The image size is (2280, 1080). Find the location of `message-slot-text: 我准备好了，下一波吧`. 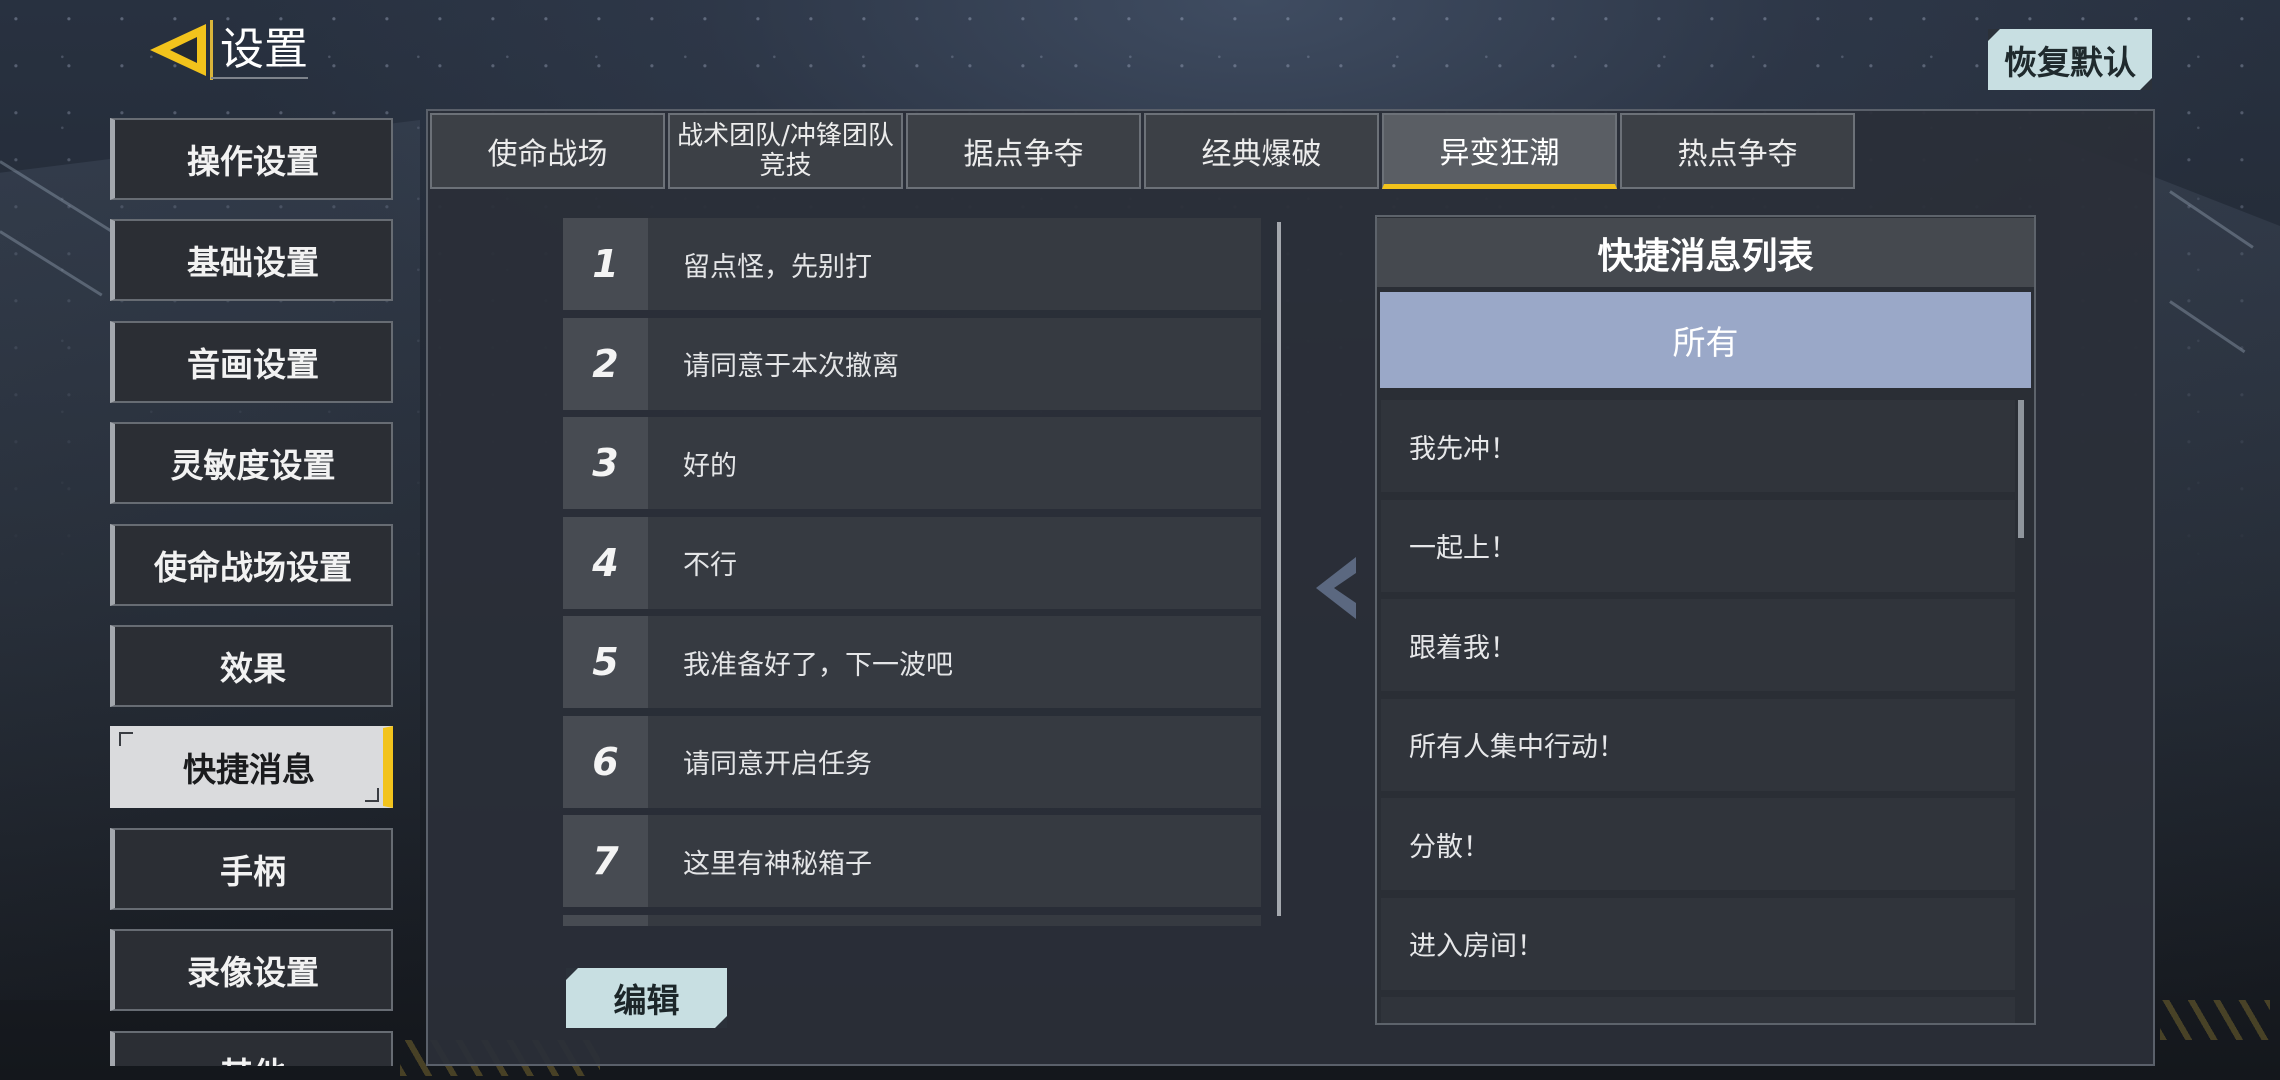

message-slot-text: 我准备好了，下一波吧 is located at coordinates (818, 665).